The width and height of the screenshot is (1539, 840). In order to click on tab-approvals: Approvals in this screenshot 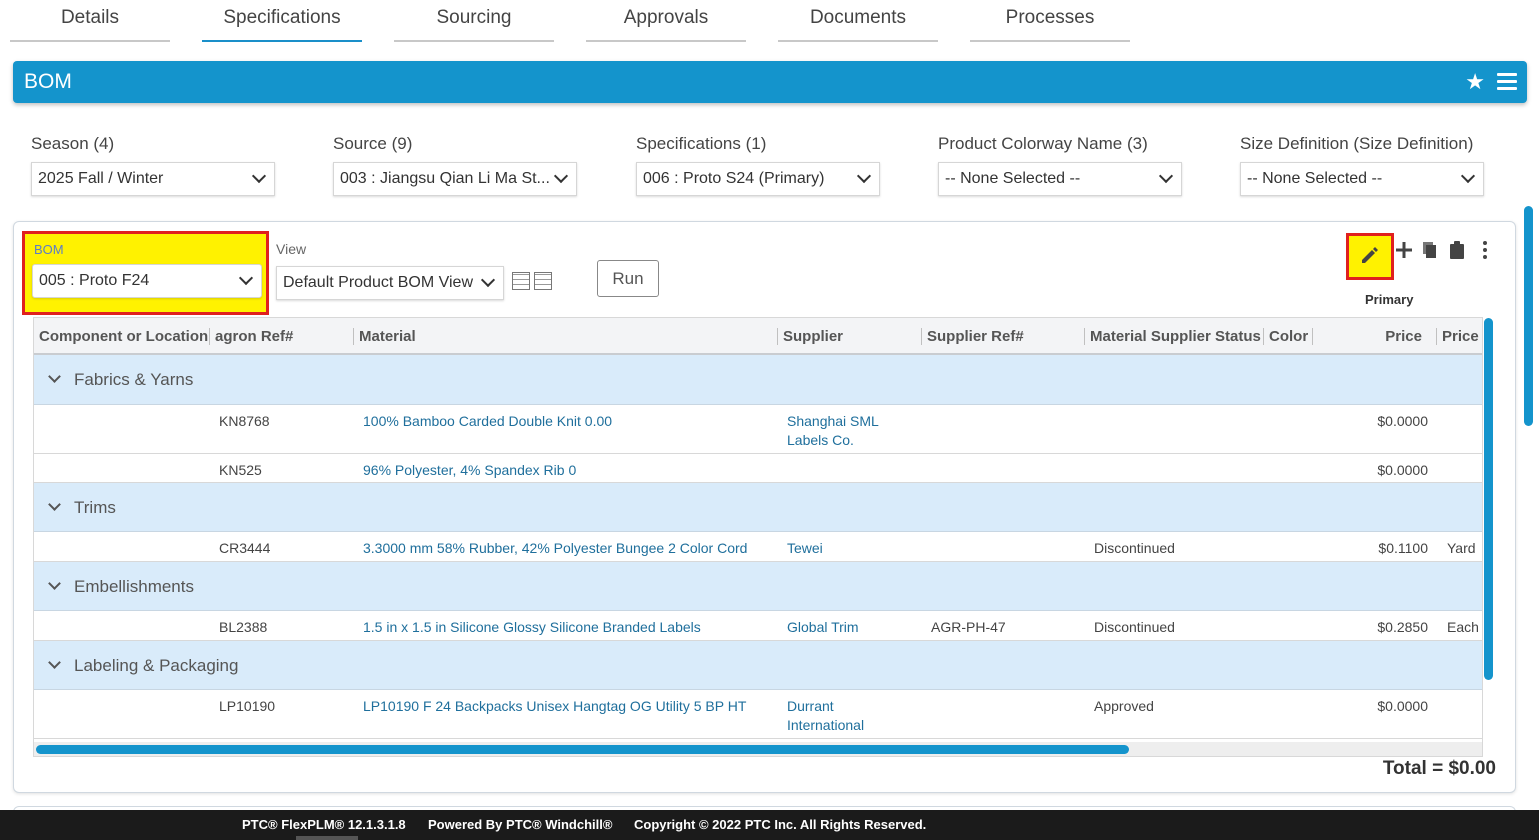, I will do `click(666, 21)`.